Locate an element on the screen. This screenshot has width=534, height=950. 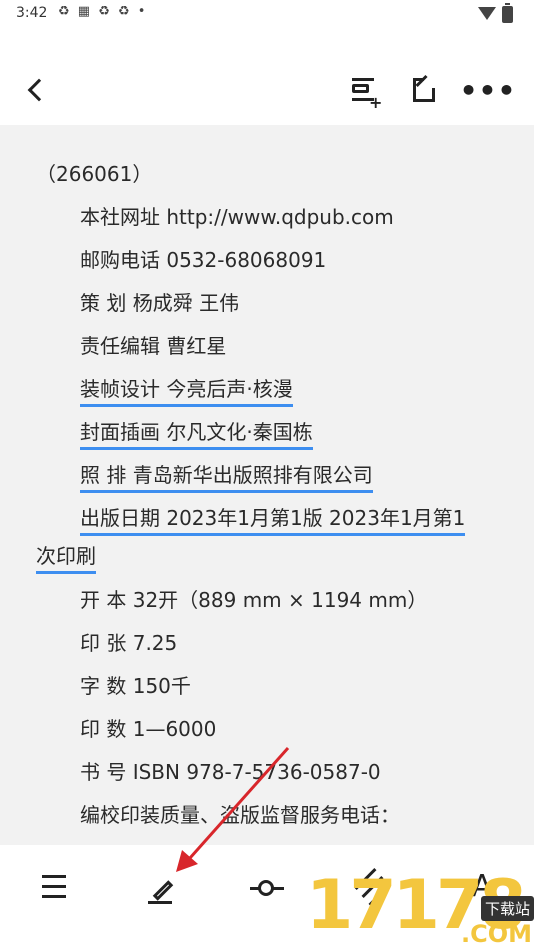
status-time: 3:42 is located at coordinates (32, 13).